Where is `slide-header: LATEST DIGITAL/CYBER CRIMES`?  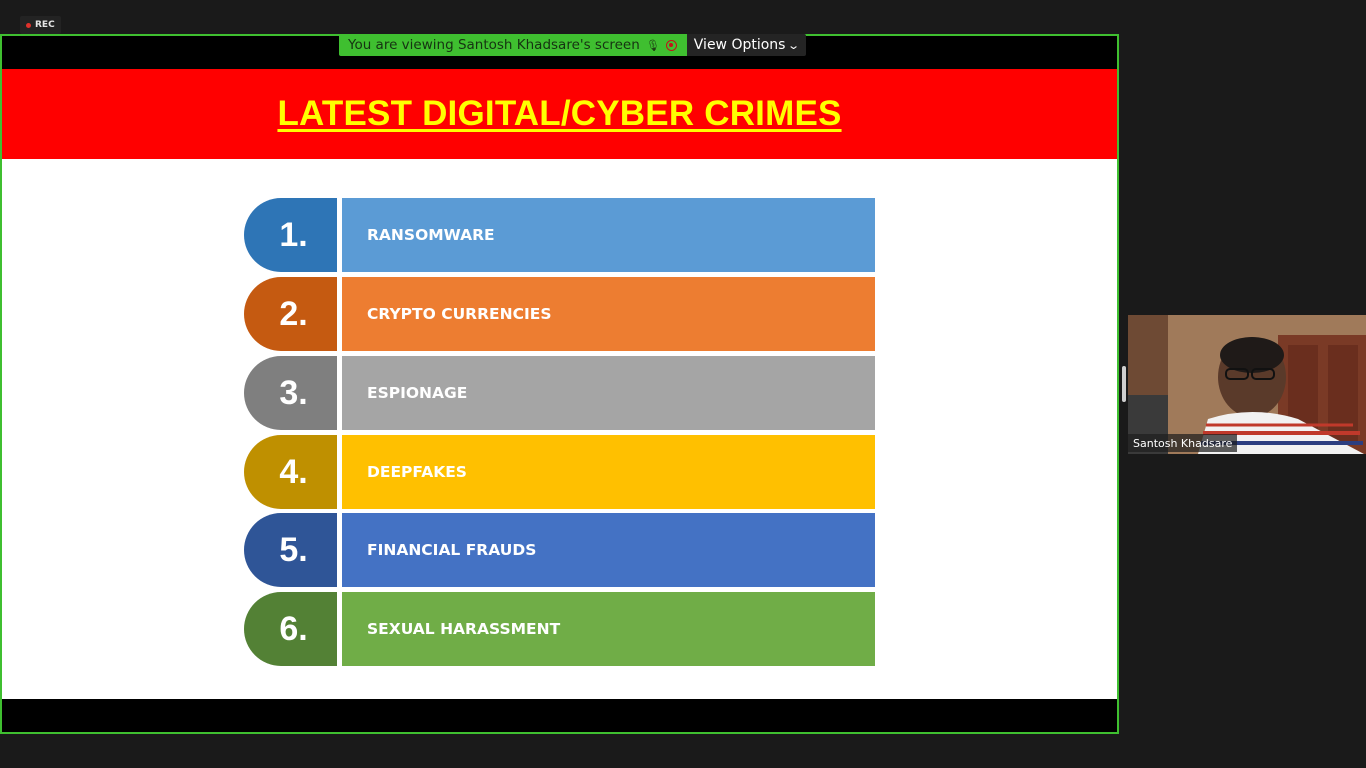 slide-header: LATEST DIGITAL/CYBER CRIMES is located at coordinates (559, 114).